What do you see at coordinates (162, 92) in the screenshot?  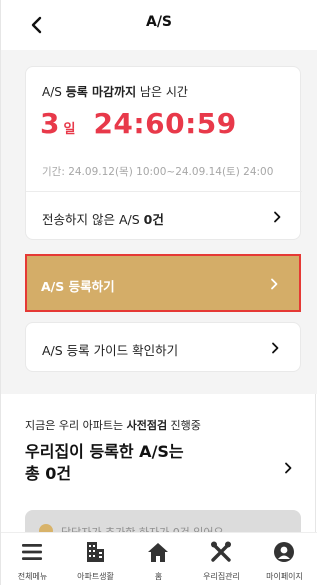 I see `deadline-suffix: 남은 시간` at bounding box center [162, 92].